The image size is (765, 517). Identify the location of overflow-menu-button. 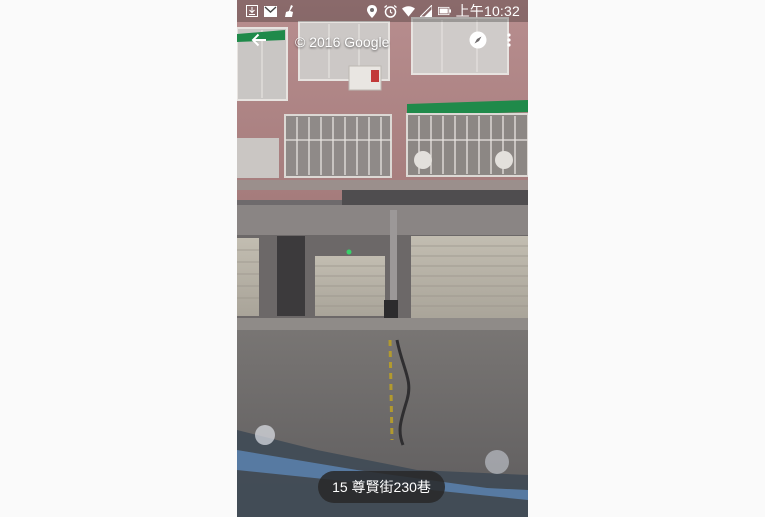
(509, 42).